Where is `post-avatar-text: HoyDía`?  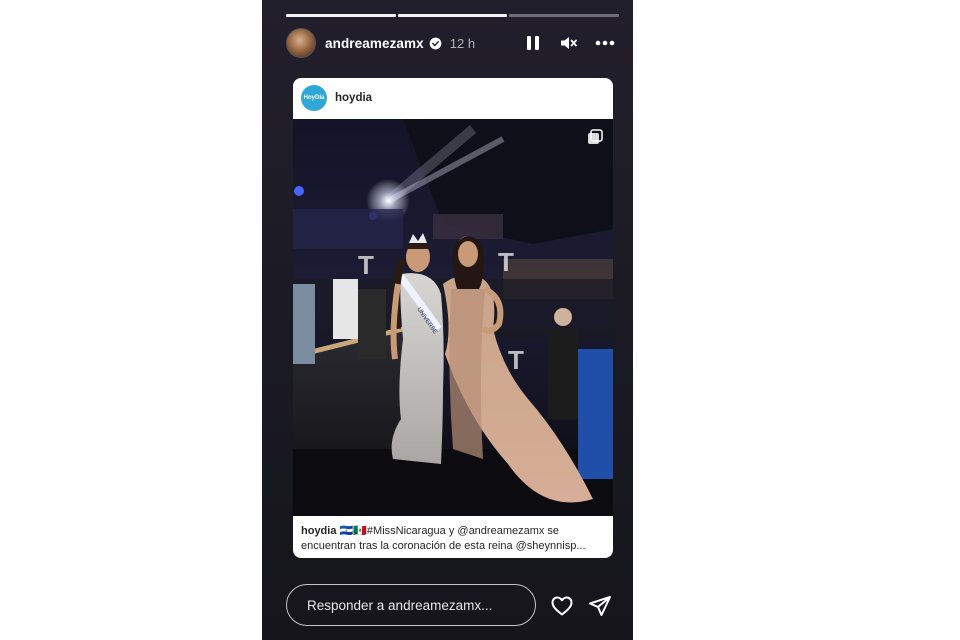
post-avatar-text: HoyDía is located at coordinates (314, 98).